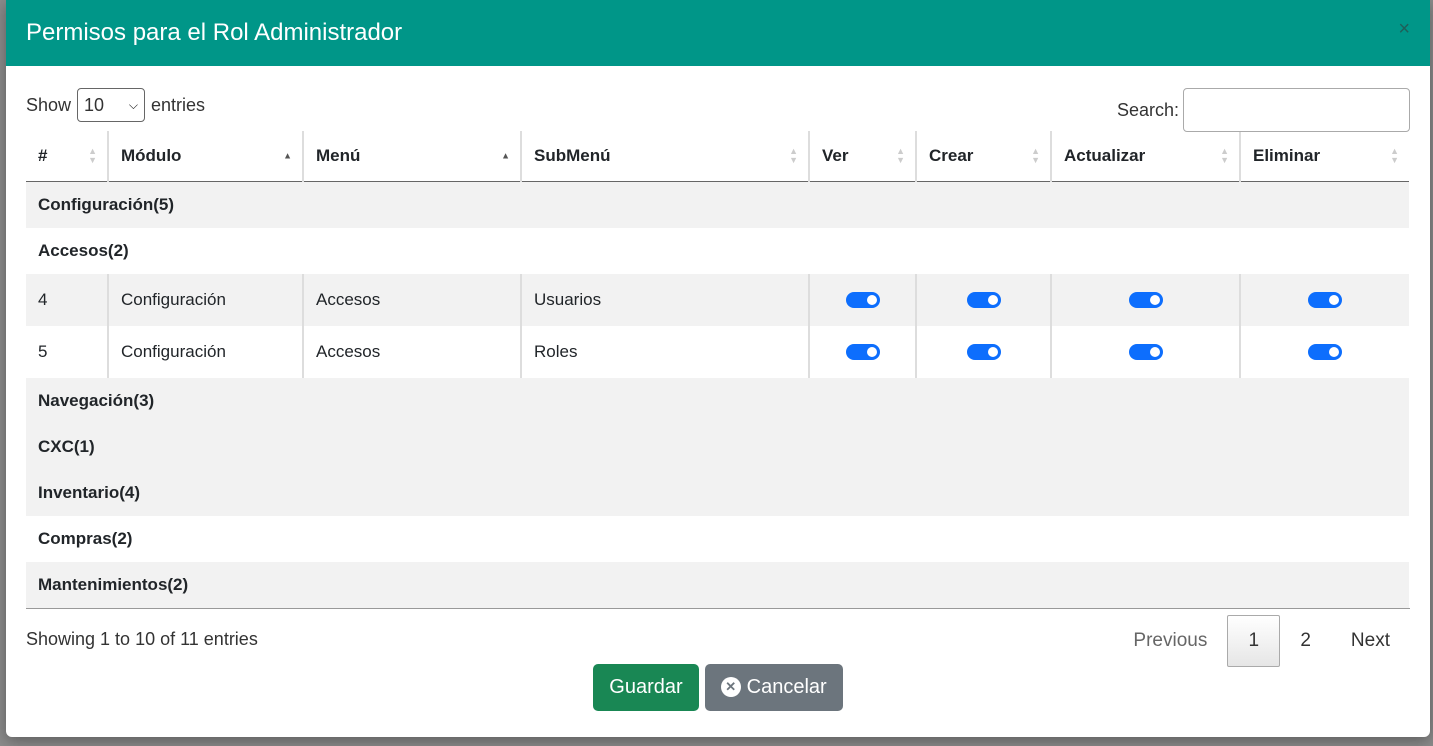 The width and height of the screenshot is (1433, 746). I want to click on save-button-label: Guardar, so click(646, 686).